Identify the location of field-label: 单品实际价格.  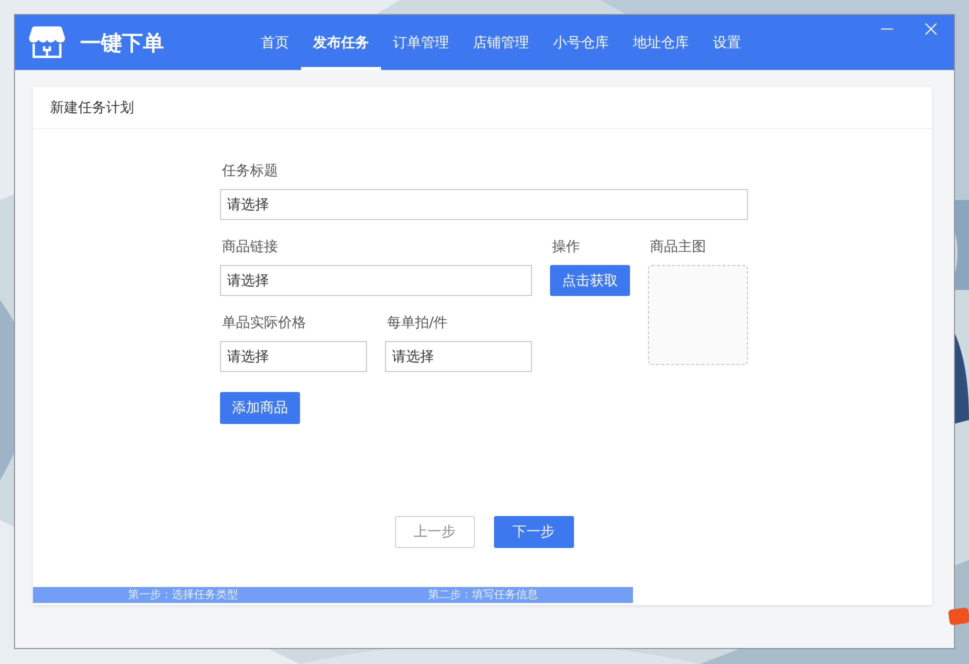
(264, 323).